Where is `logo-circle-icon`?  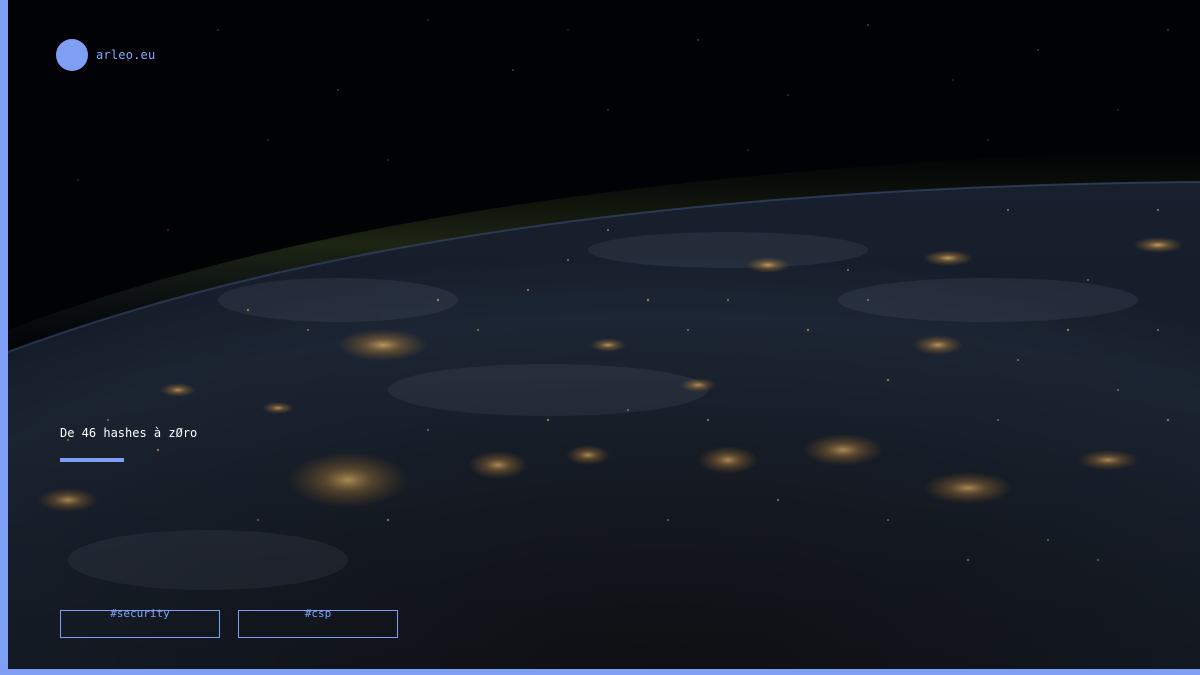 logo-circle-icon is located at coordinates (72, 55).